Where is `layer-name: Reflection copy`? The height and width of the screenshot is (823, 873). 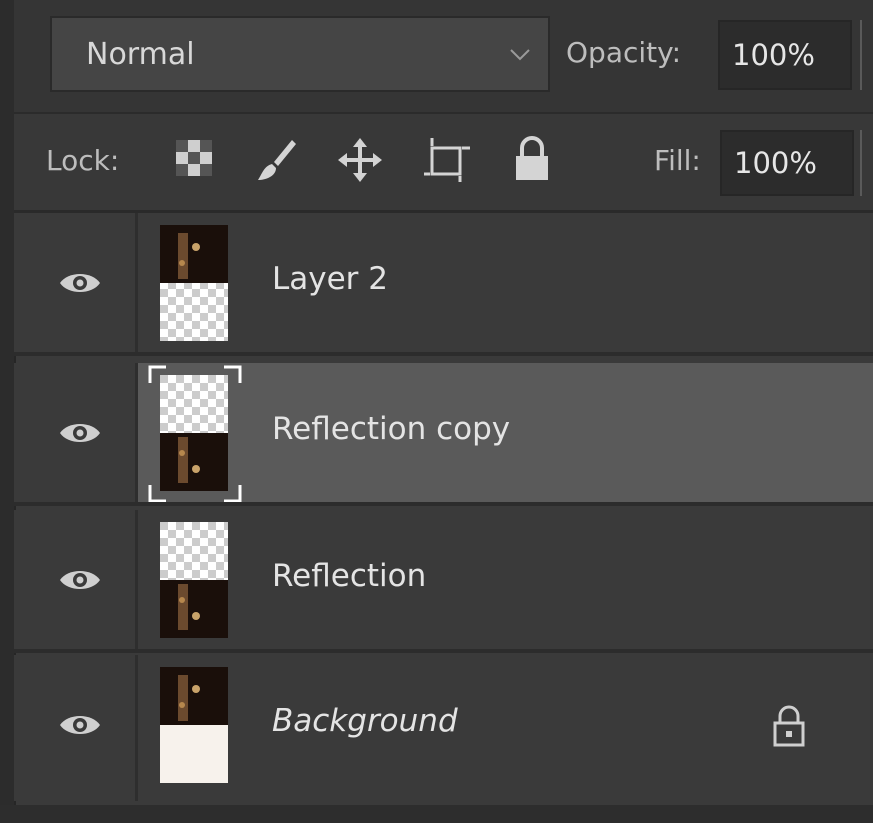
layer-name: Reflection copy is located at coordinates (391, 429).